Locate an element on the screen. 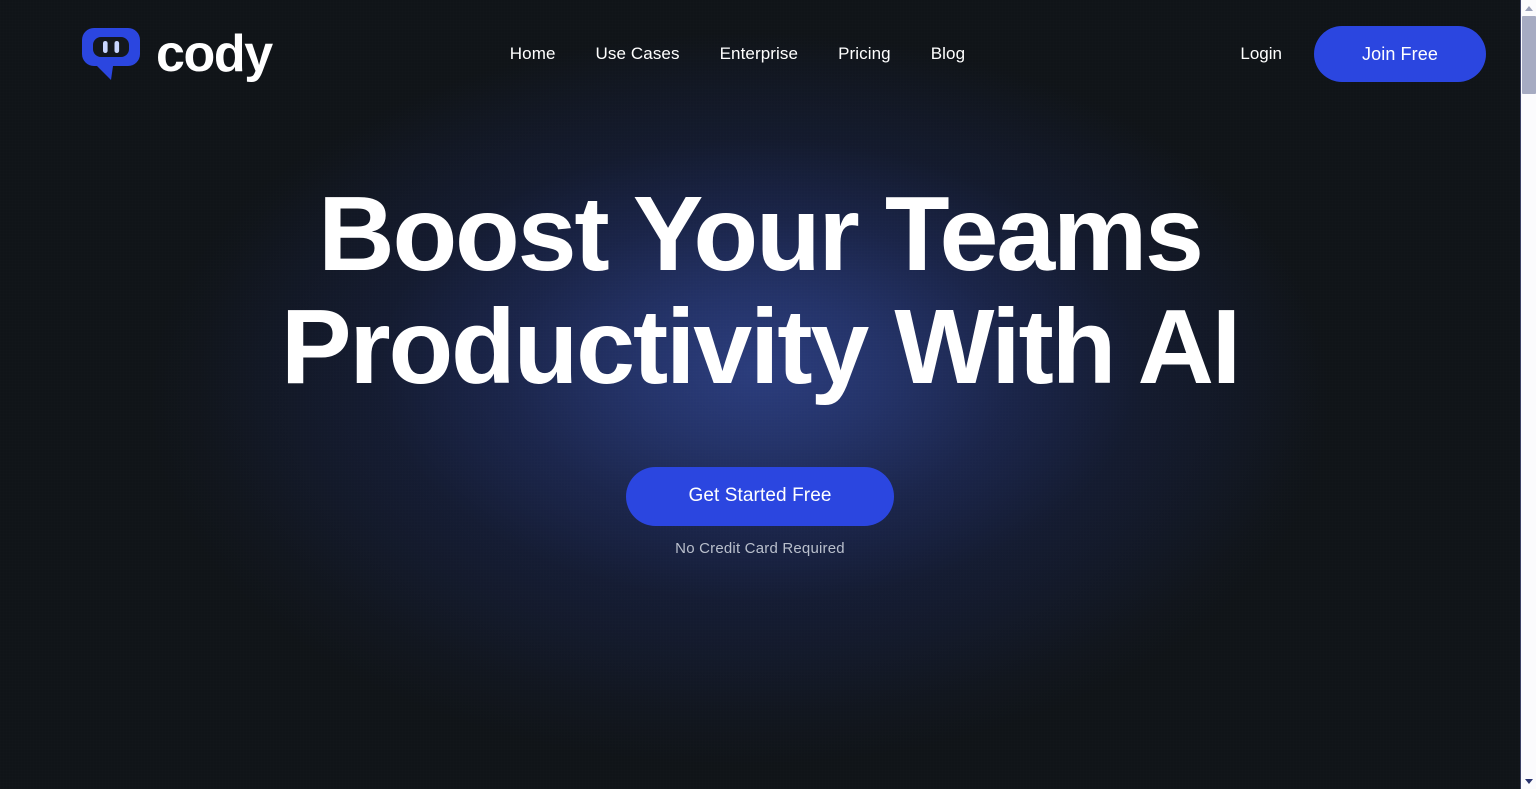 The width and height of the screenshot is (1536, 789). main-navigation: Home Use Cases Enterprise Pricing Blog is located at coordinates (737, 54).